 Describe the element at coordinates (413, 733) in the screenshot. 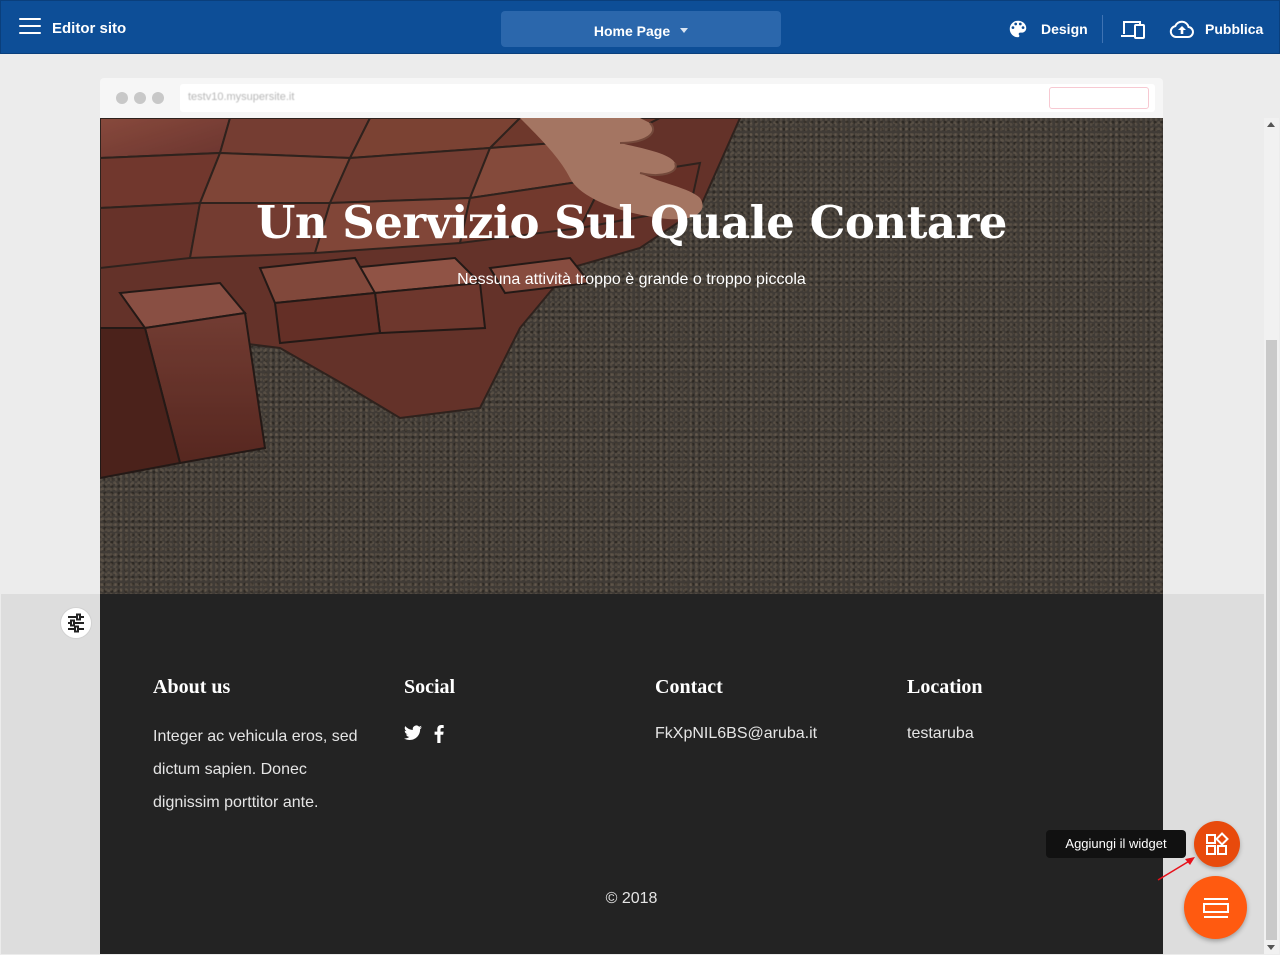

I see `twitter-icon` at that location.